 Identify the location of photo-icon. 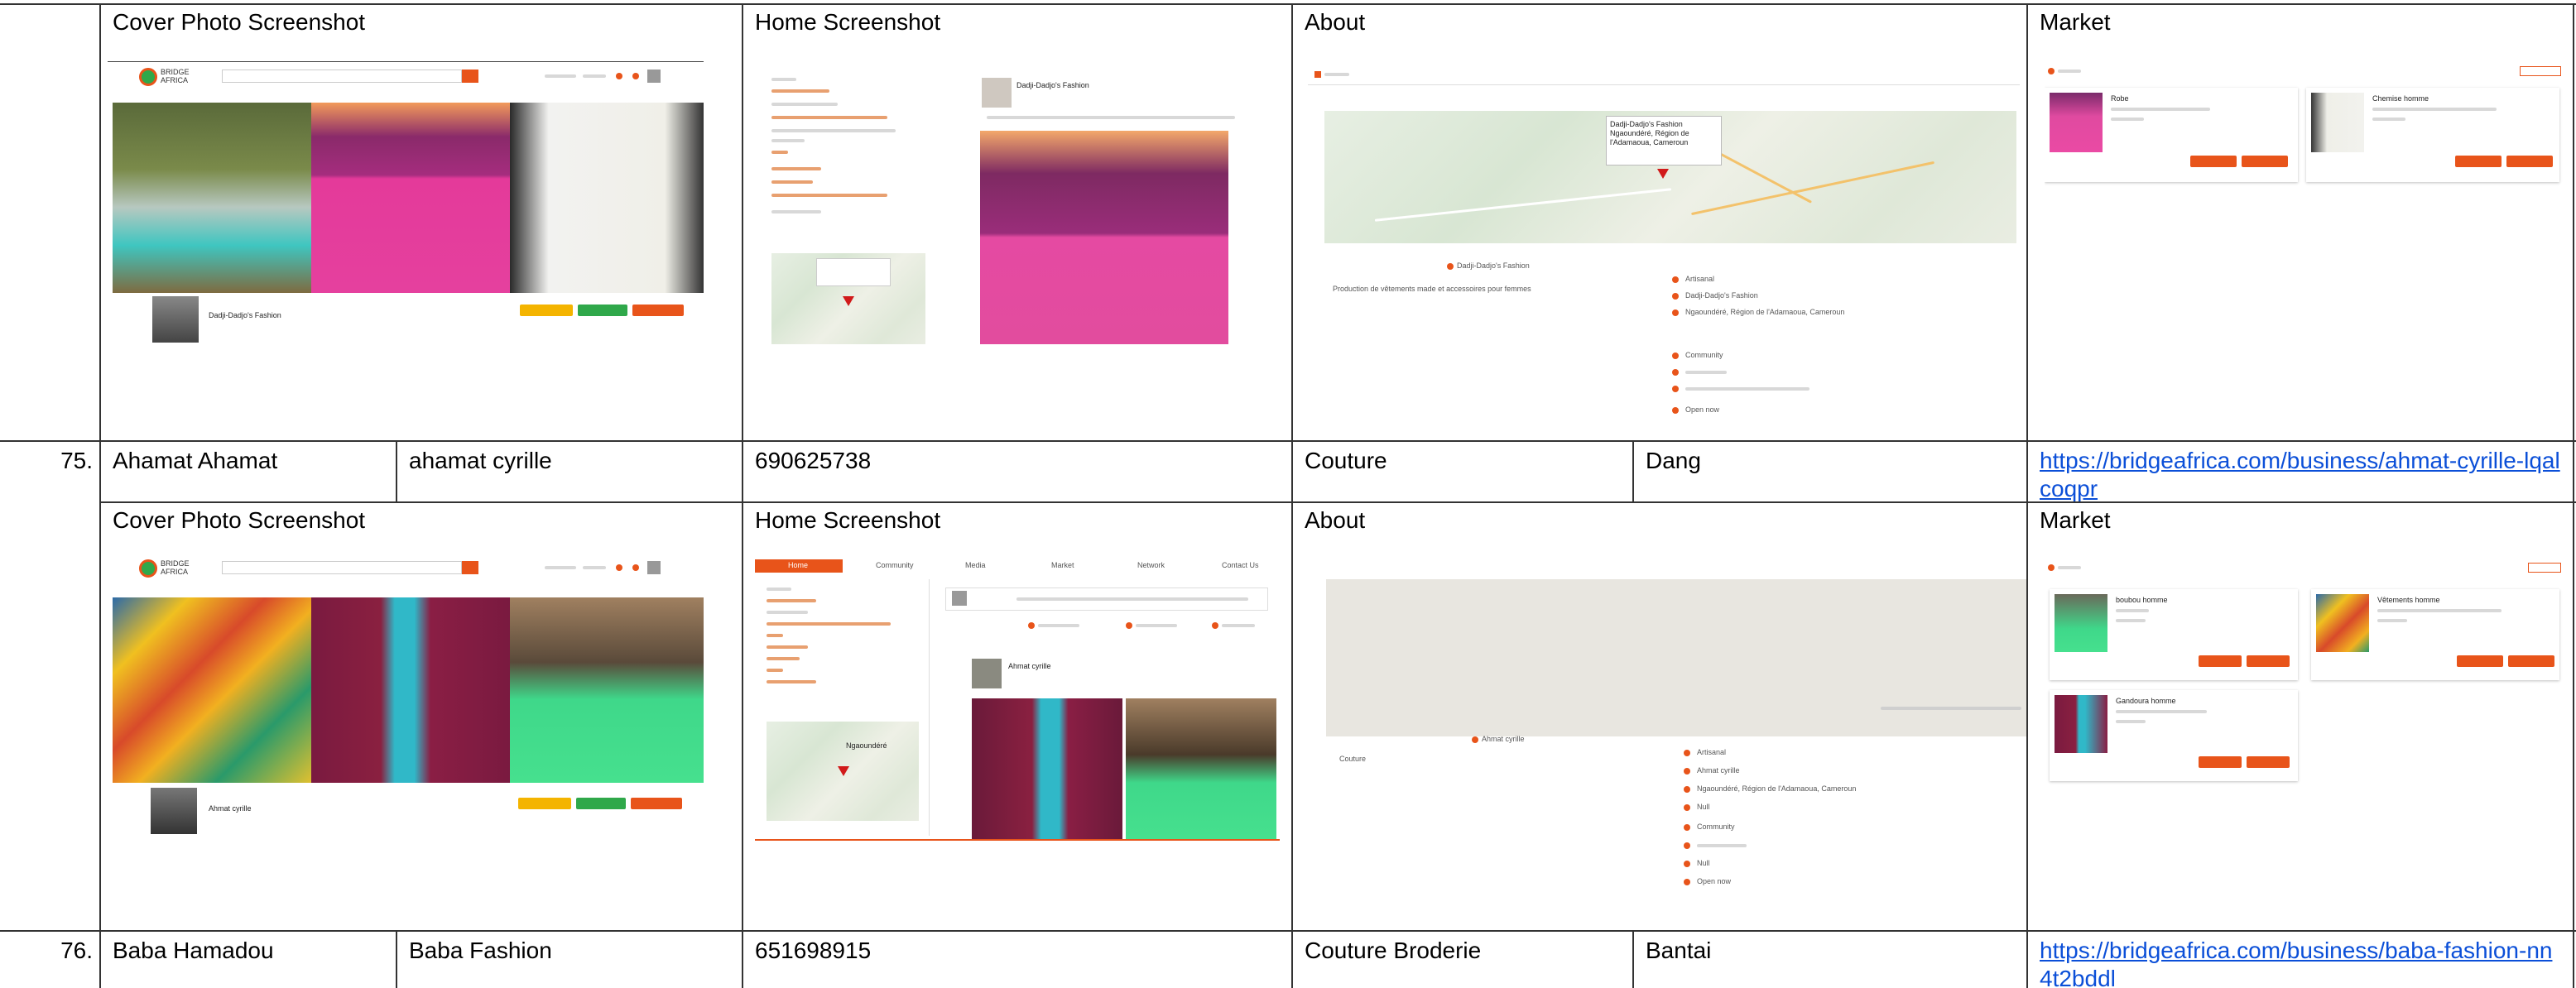
(1129, 625).